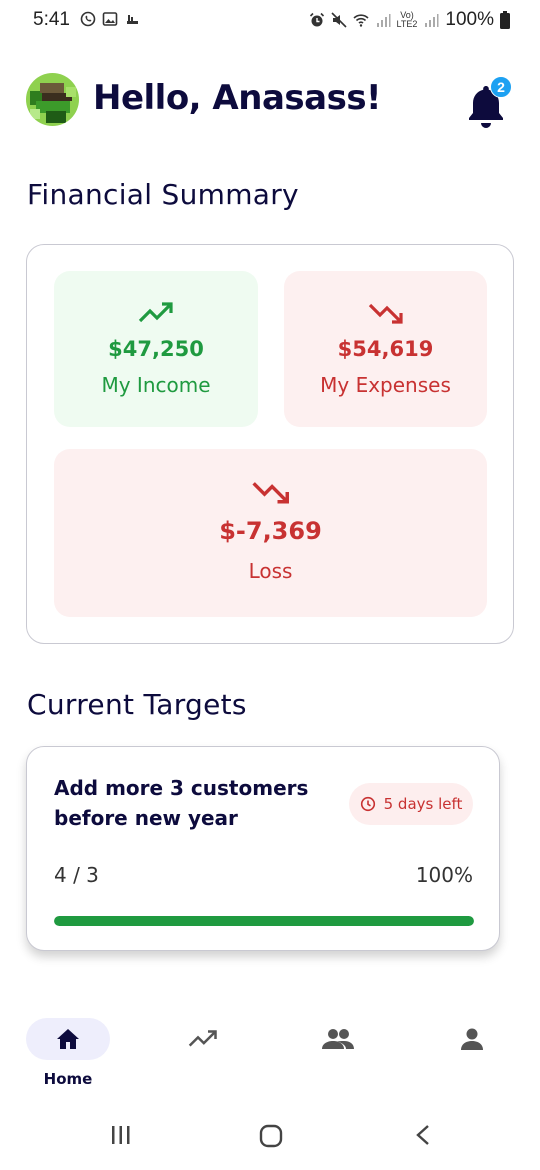 The width and height of the screenshot is (540, 1170). What do you see at coordinates (270, 1055) in the screenshot?
I see `bottom-navigation: Home` at bounding box center [270, 1055].